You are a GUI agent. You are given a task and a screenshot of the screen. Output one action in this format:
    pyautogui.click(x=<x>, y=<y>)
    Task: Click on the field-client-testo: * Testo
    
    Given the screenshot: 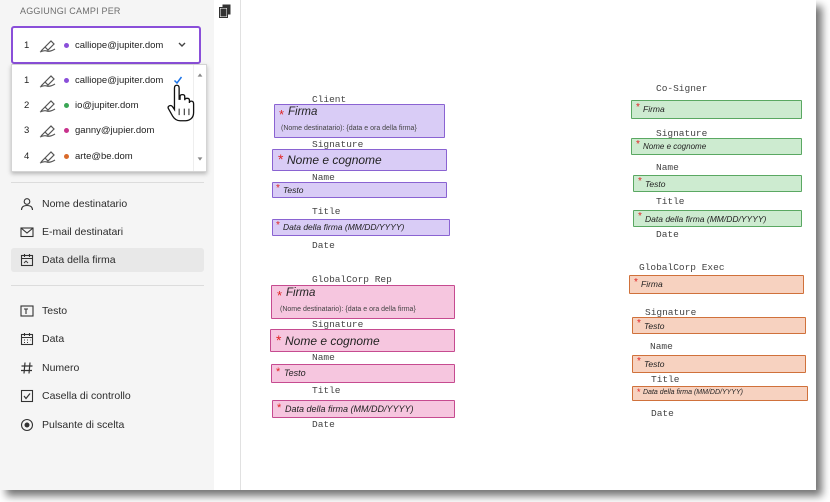 What is the action you would take?
    pyautogui.click(x=359, y=190)
    